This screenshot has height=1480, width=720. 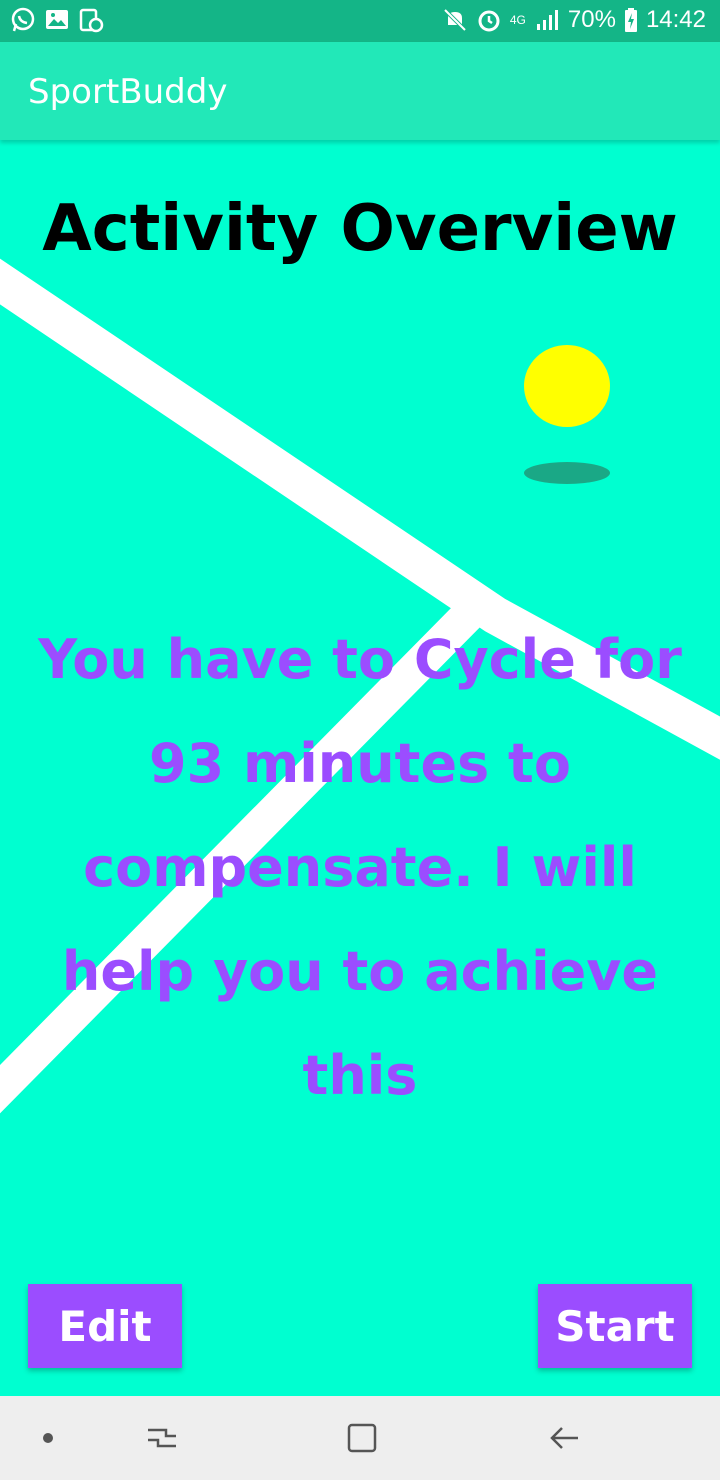 What do you see at coordinates (91, 20) in the screenshot?
I see `screenshot-icon` at bounding box center [91, 20].